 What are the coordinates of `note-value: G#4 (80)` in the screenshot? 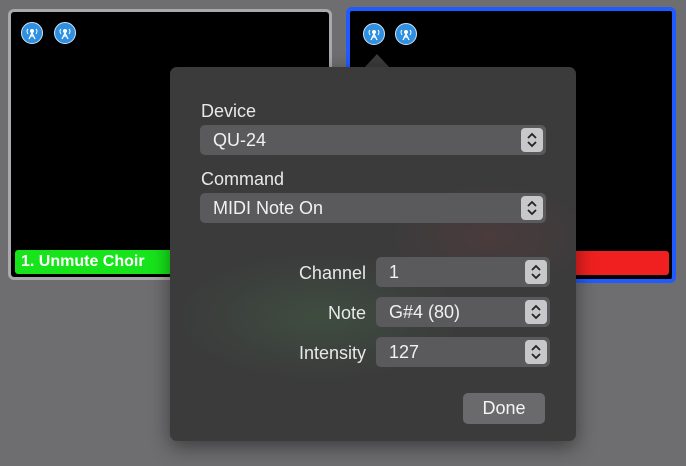 It's located at (425, 312).